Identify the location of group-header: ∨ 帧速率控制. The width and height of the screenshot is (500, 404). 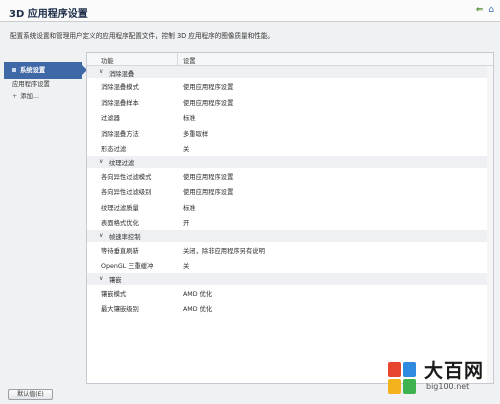
(290, 235).